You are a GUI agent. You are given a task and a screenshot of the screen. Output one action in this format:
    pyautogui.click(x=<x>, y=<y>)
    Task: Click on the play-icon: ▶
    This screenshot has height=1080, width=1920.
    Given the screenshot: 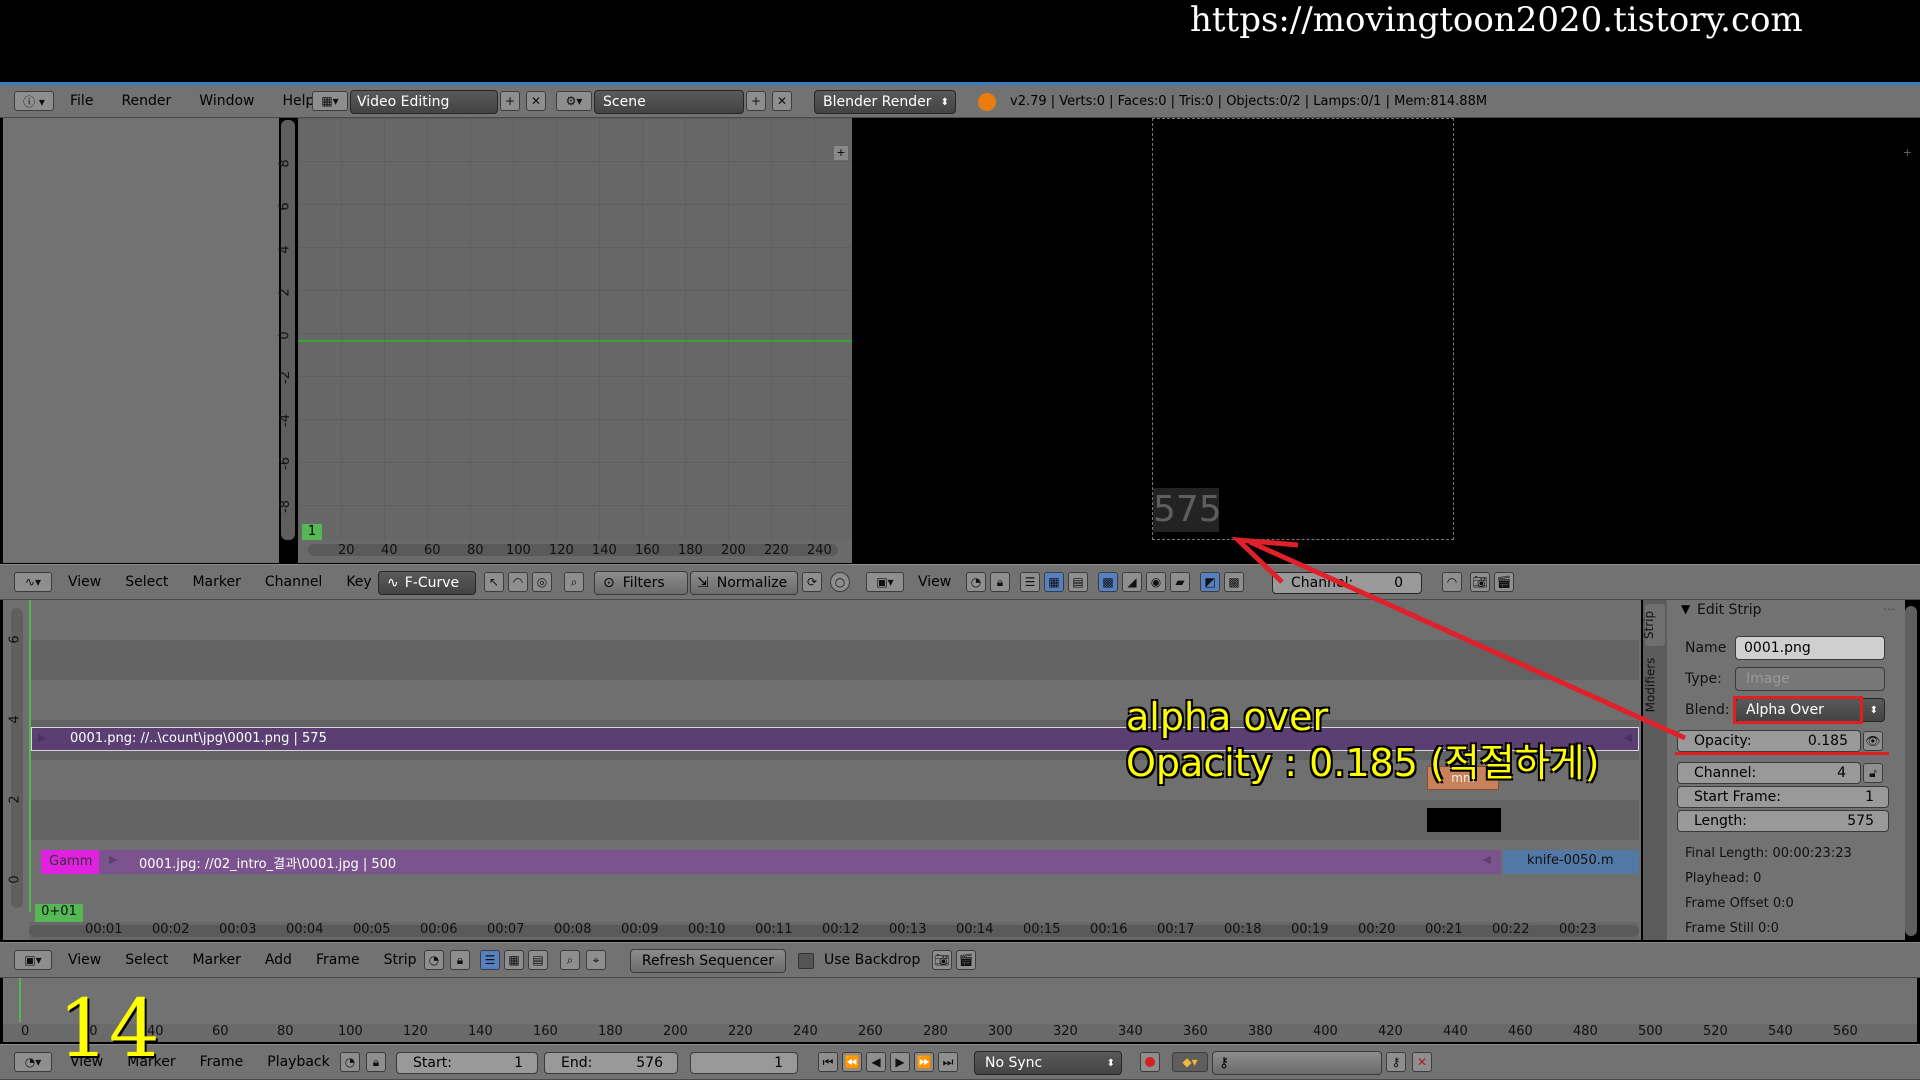 What is the action you would take?
    pyautogui.click(x=900, y=1062)
    